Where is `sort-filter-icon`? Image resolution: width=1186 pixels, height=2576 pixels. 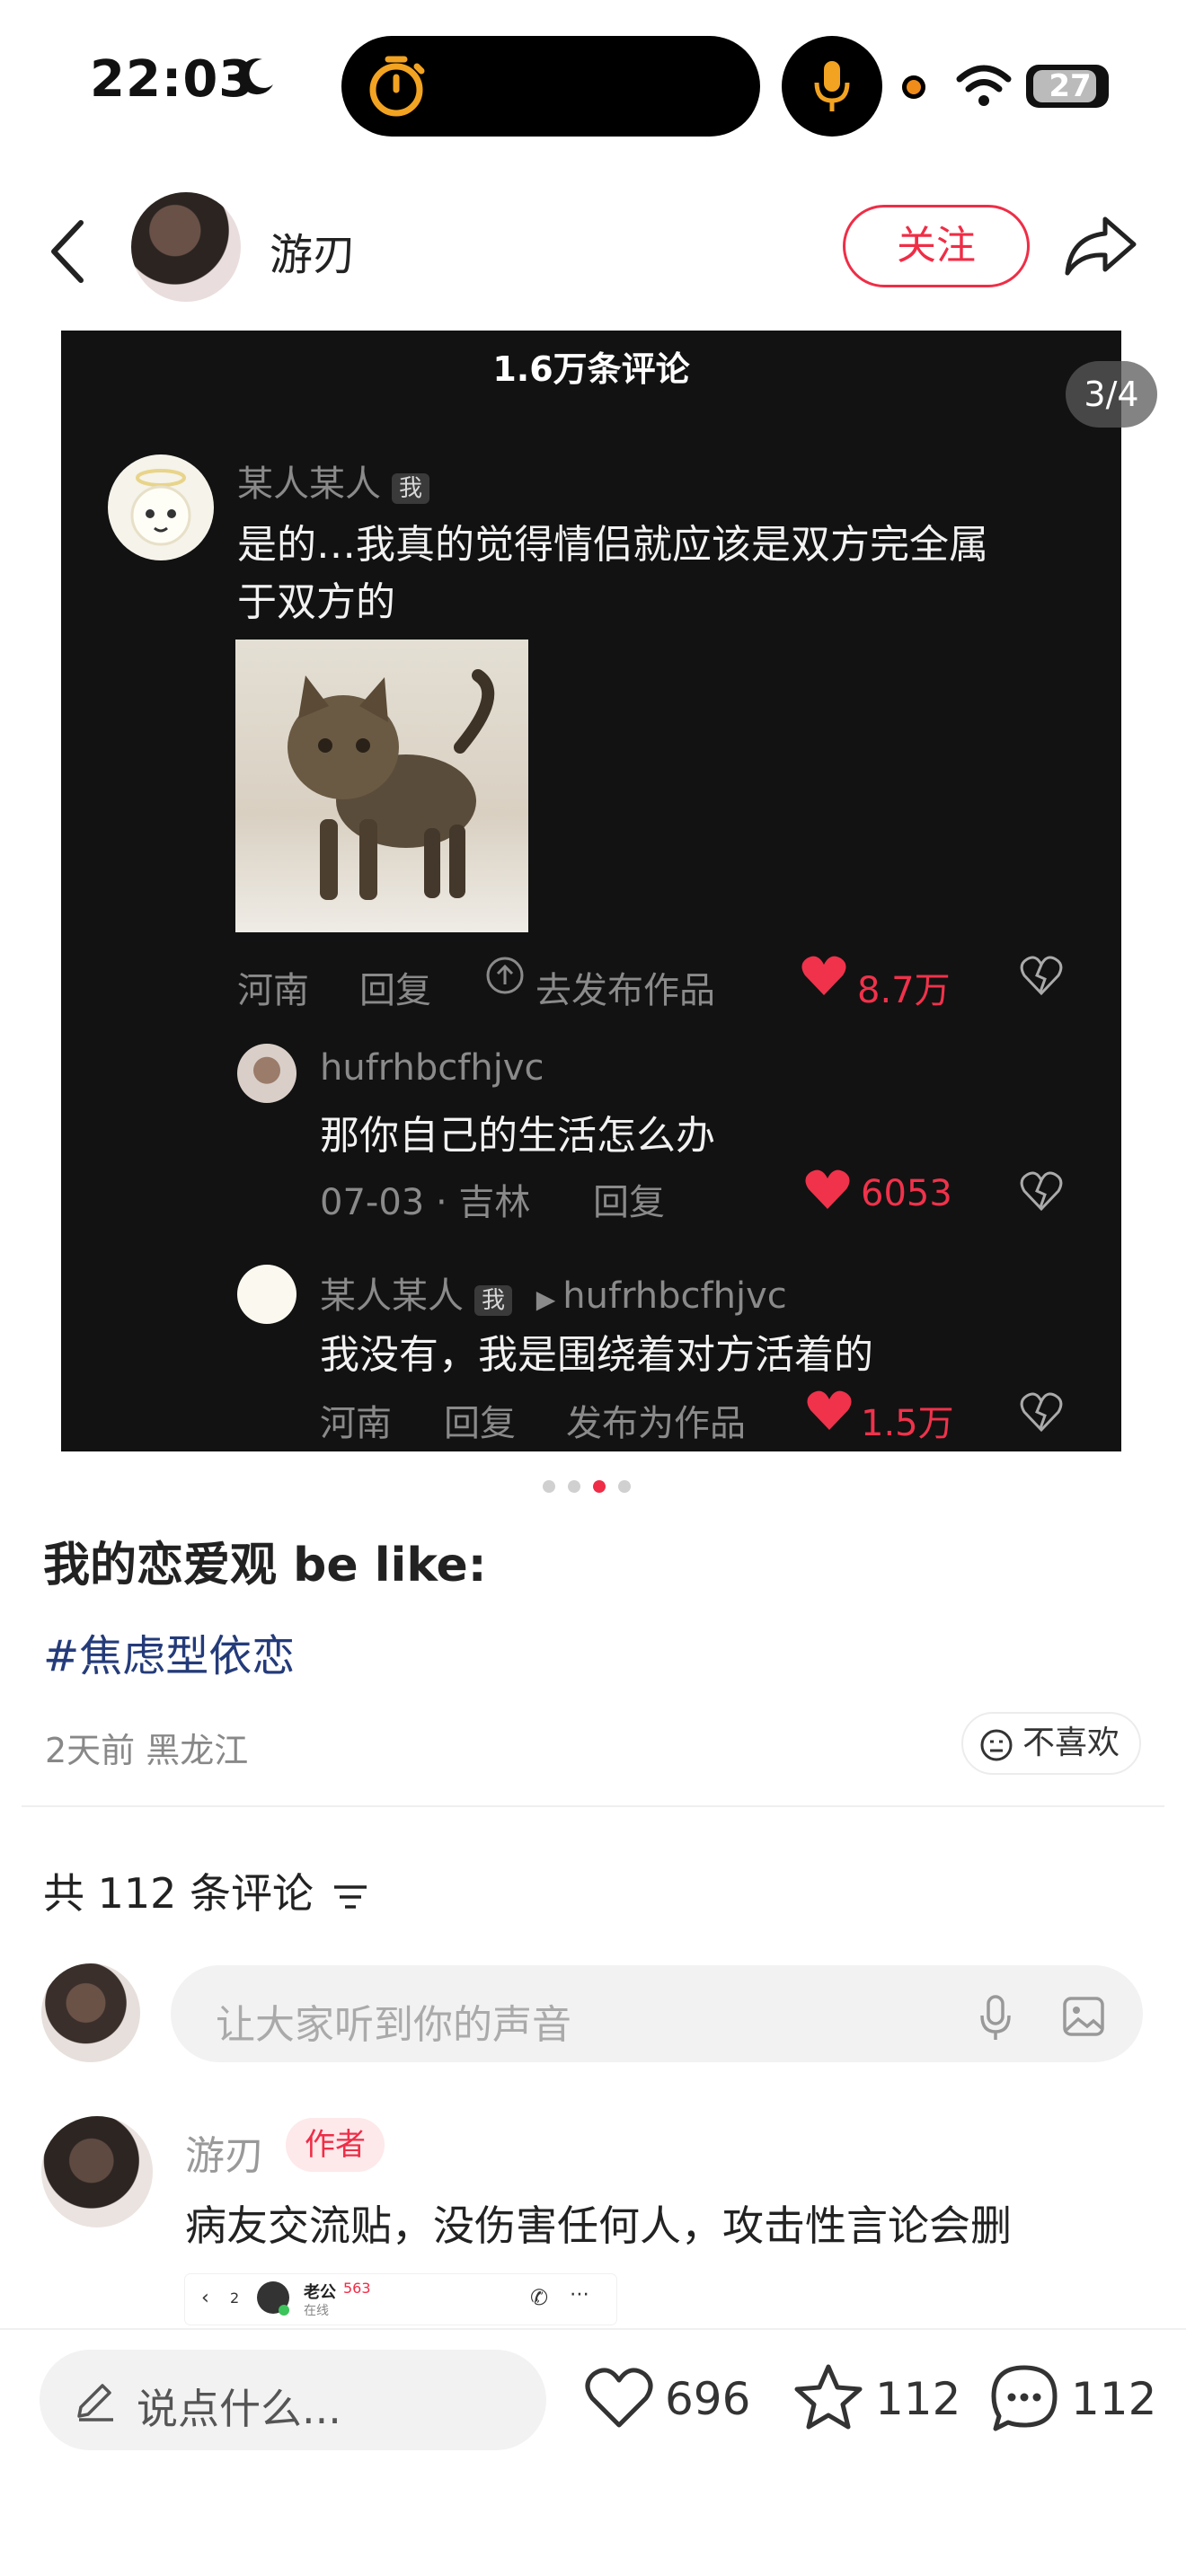 sort-filter-icon is located at coordinates (350, 1896).